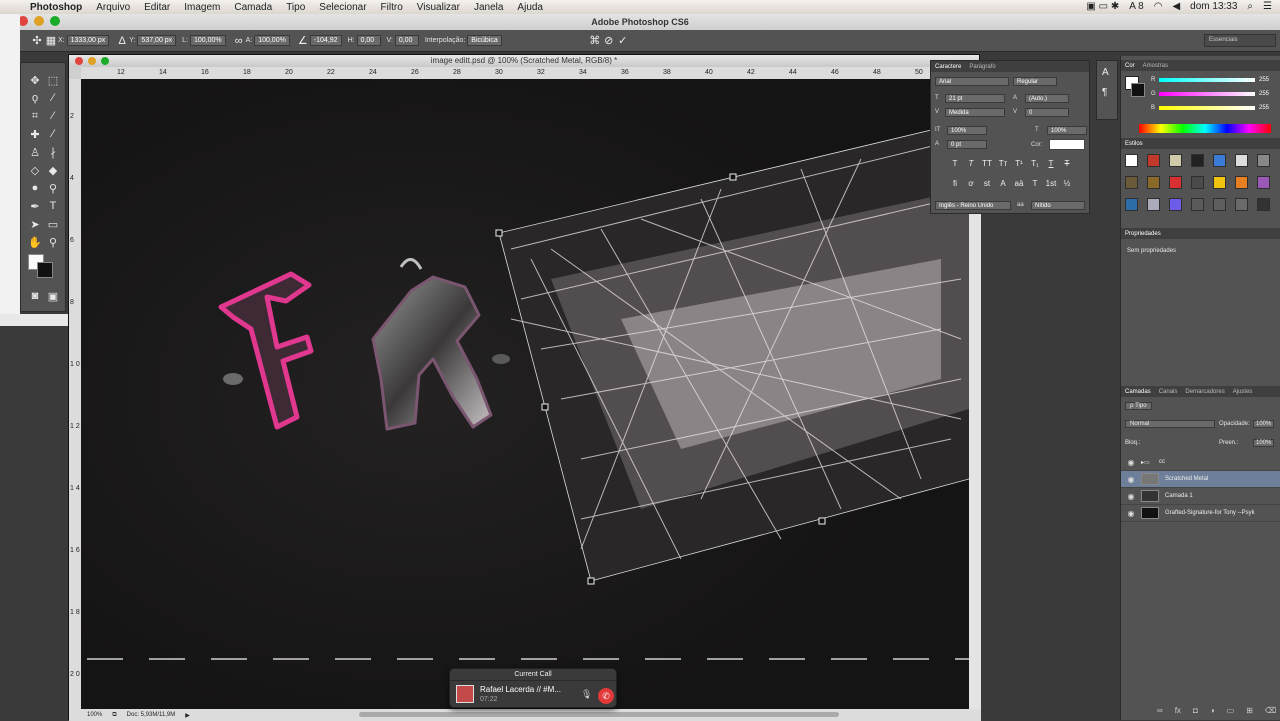 This screenshot has width=1280, height=721. What do you see at coordinates (35, 152) in the screenshot?
I see `clone-stamp-icon: ♙` at bounding box center [35, 152].